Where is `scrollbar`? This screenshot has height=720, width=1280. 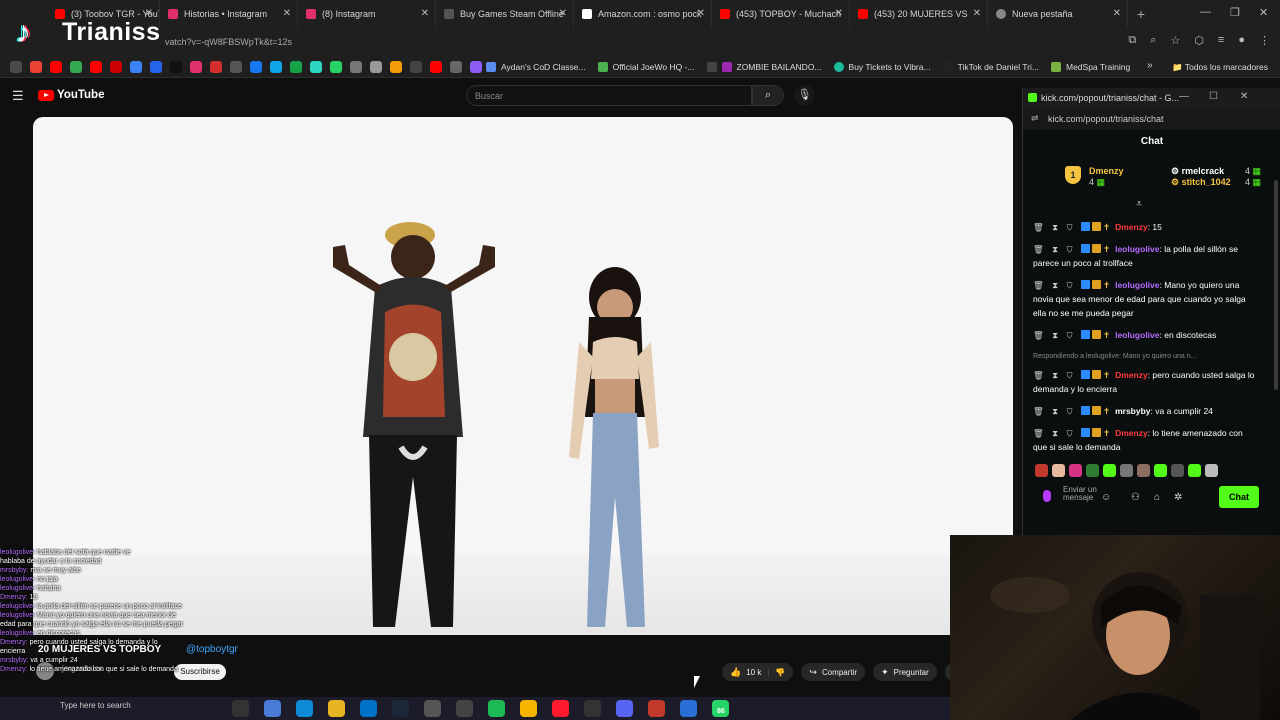
scrollbar is located at coordinates (1276, 285).